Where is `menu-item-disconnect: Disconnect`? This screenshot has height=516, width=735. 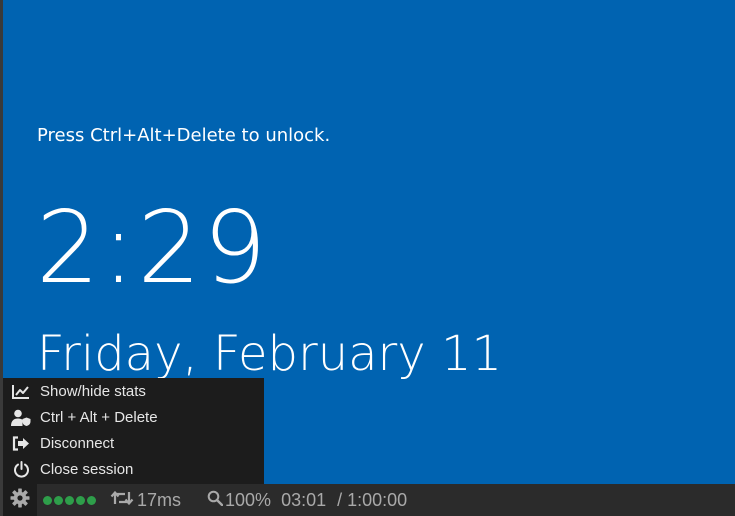 menu-item-disconnect: Disconnect is located at coordinates (133, 443).